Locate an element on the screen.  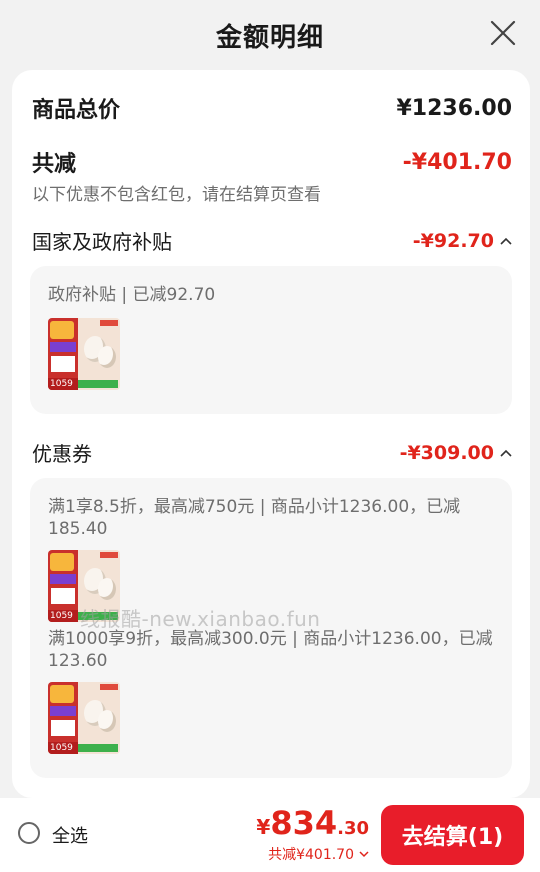
subsidy-value-wrap: -¥92.70 is located at coordinates (462, 241).